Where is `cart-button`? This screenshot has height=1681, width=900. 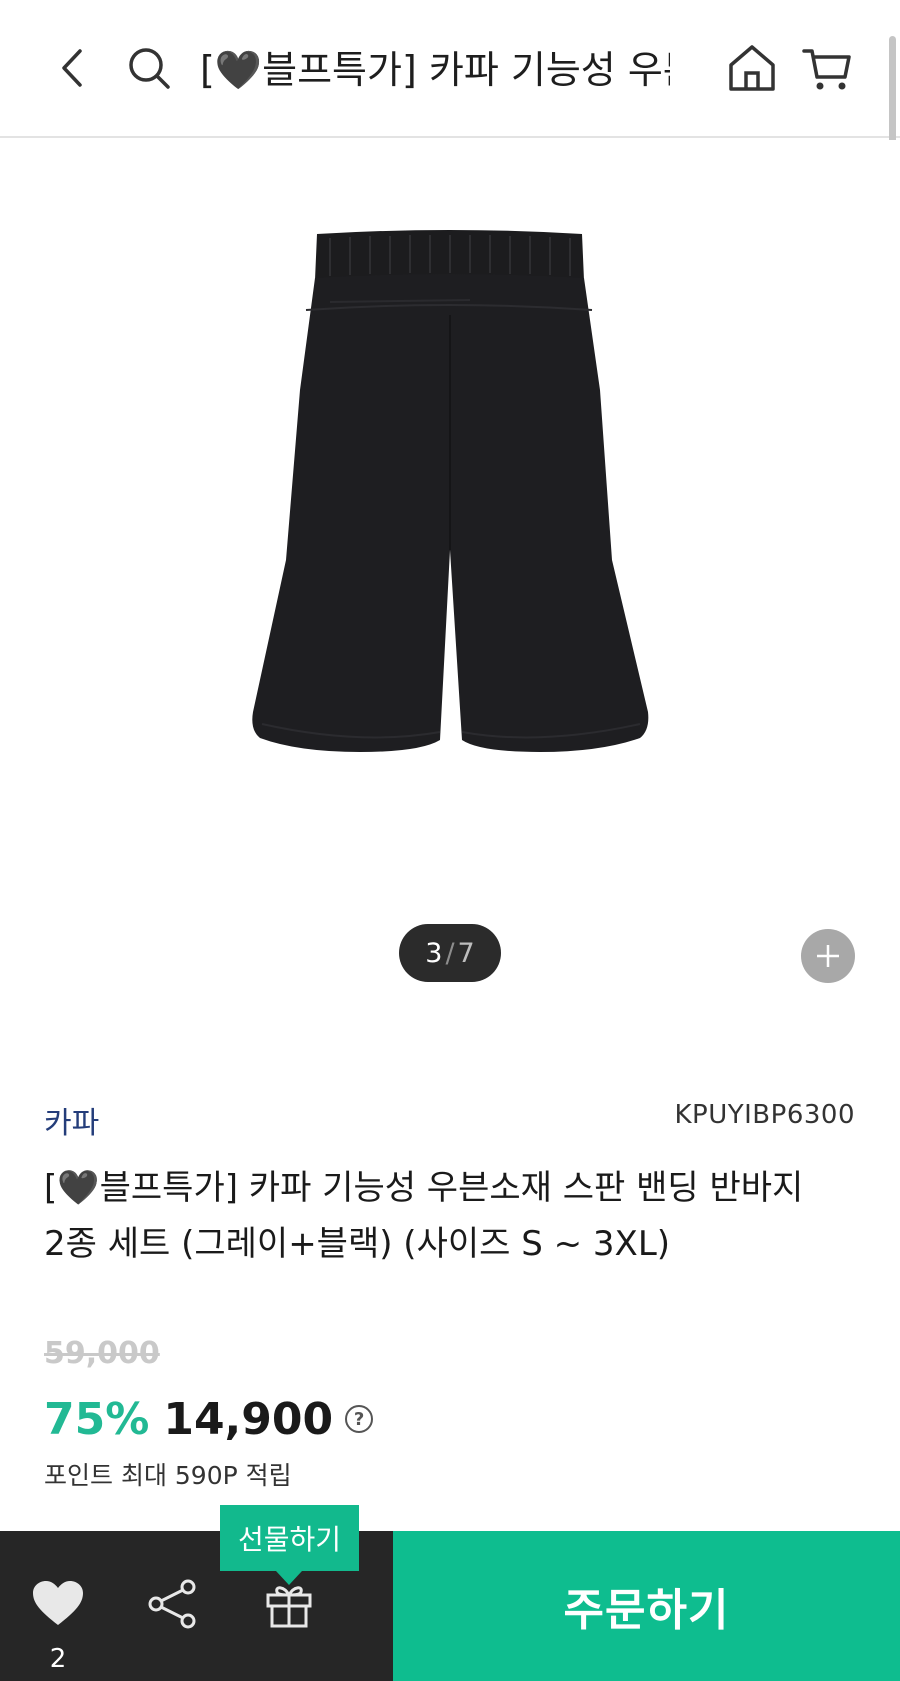
cart-button is located at coordinates (827, 68).